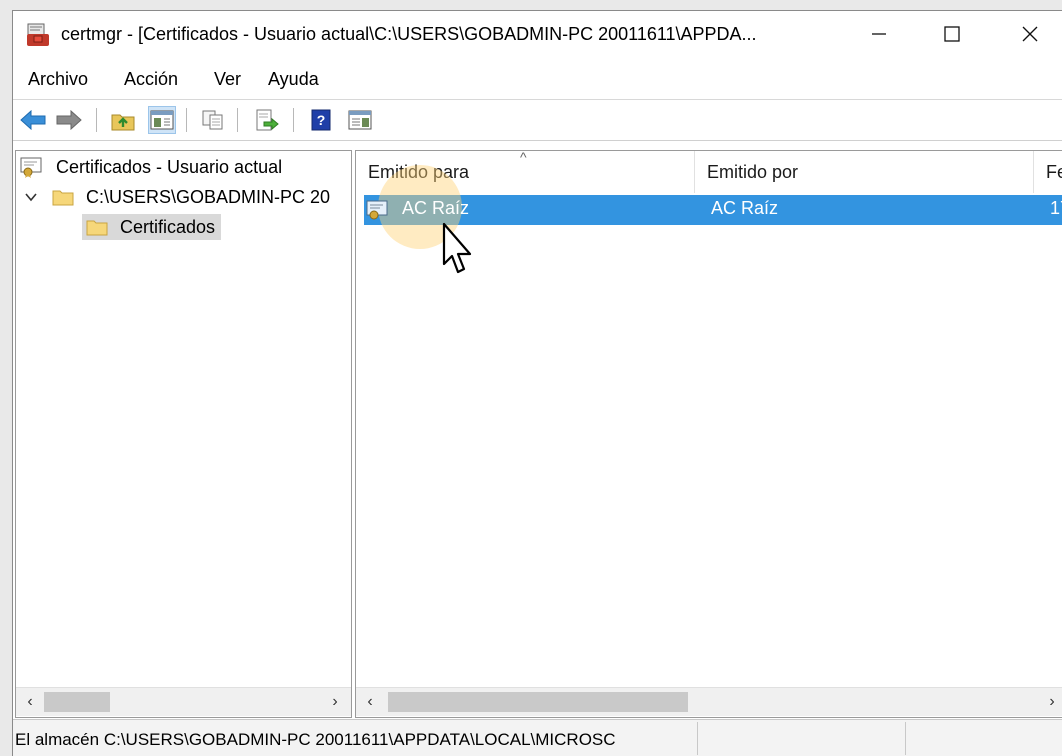 The width and height of the screenshot is (1062, 756). What do you see at coordinates (457, 248) in the screenshot?
I see `mouse-pointer-icon` at bounding box center [457, 248].